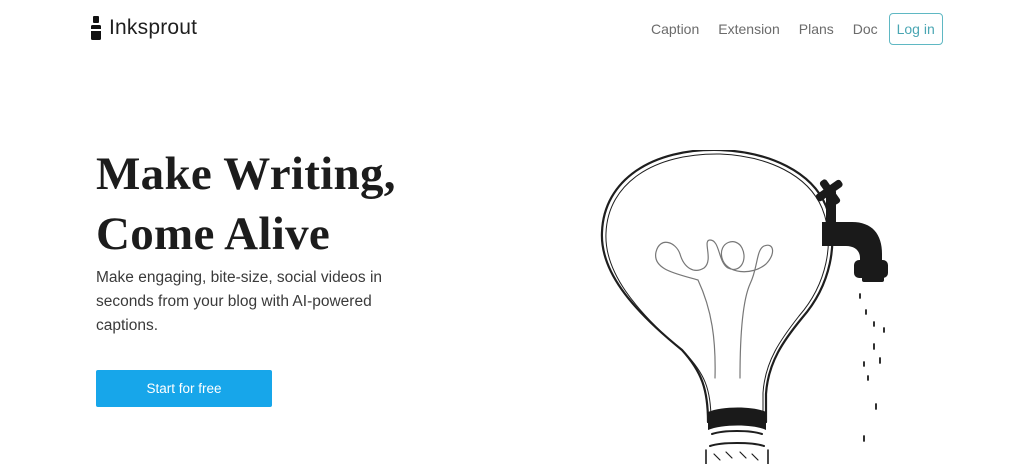  I want to click on hero-title: Make Writing, Come Alive, so click(316, 204).